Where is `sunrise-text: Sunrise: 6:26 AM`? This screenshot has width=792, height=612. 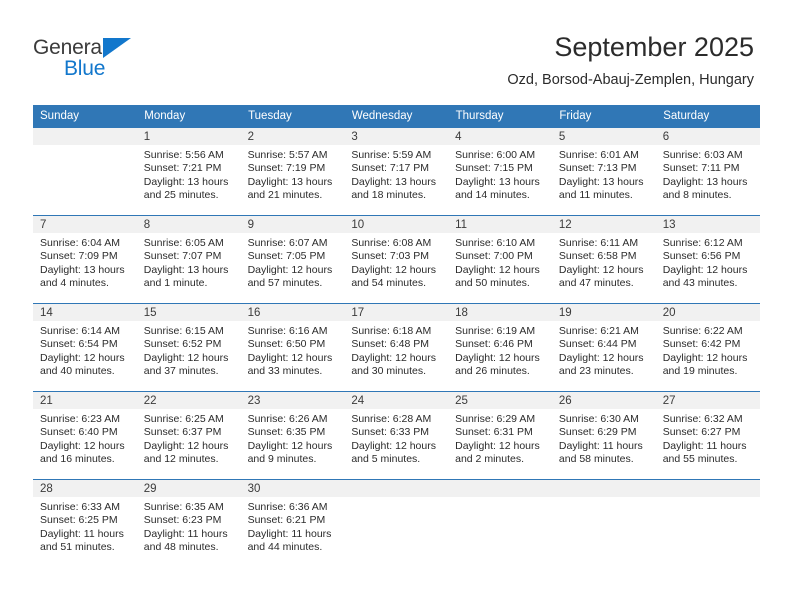
sunrise-text: Sunrise: 6:26 AM is located at coordinates (287, 419).